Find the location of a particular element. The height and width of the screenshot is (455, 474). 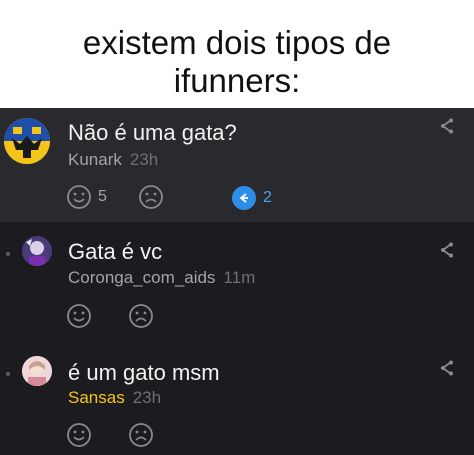

comment-text: é um gato msm is located at coordinates (144, 372).